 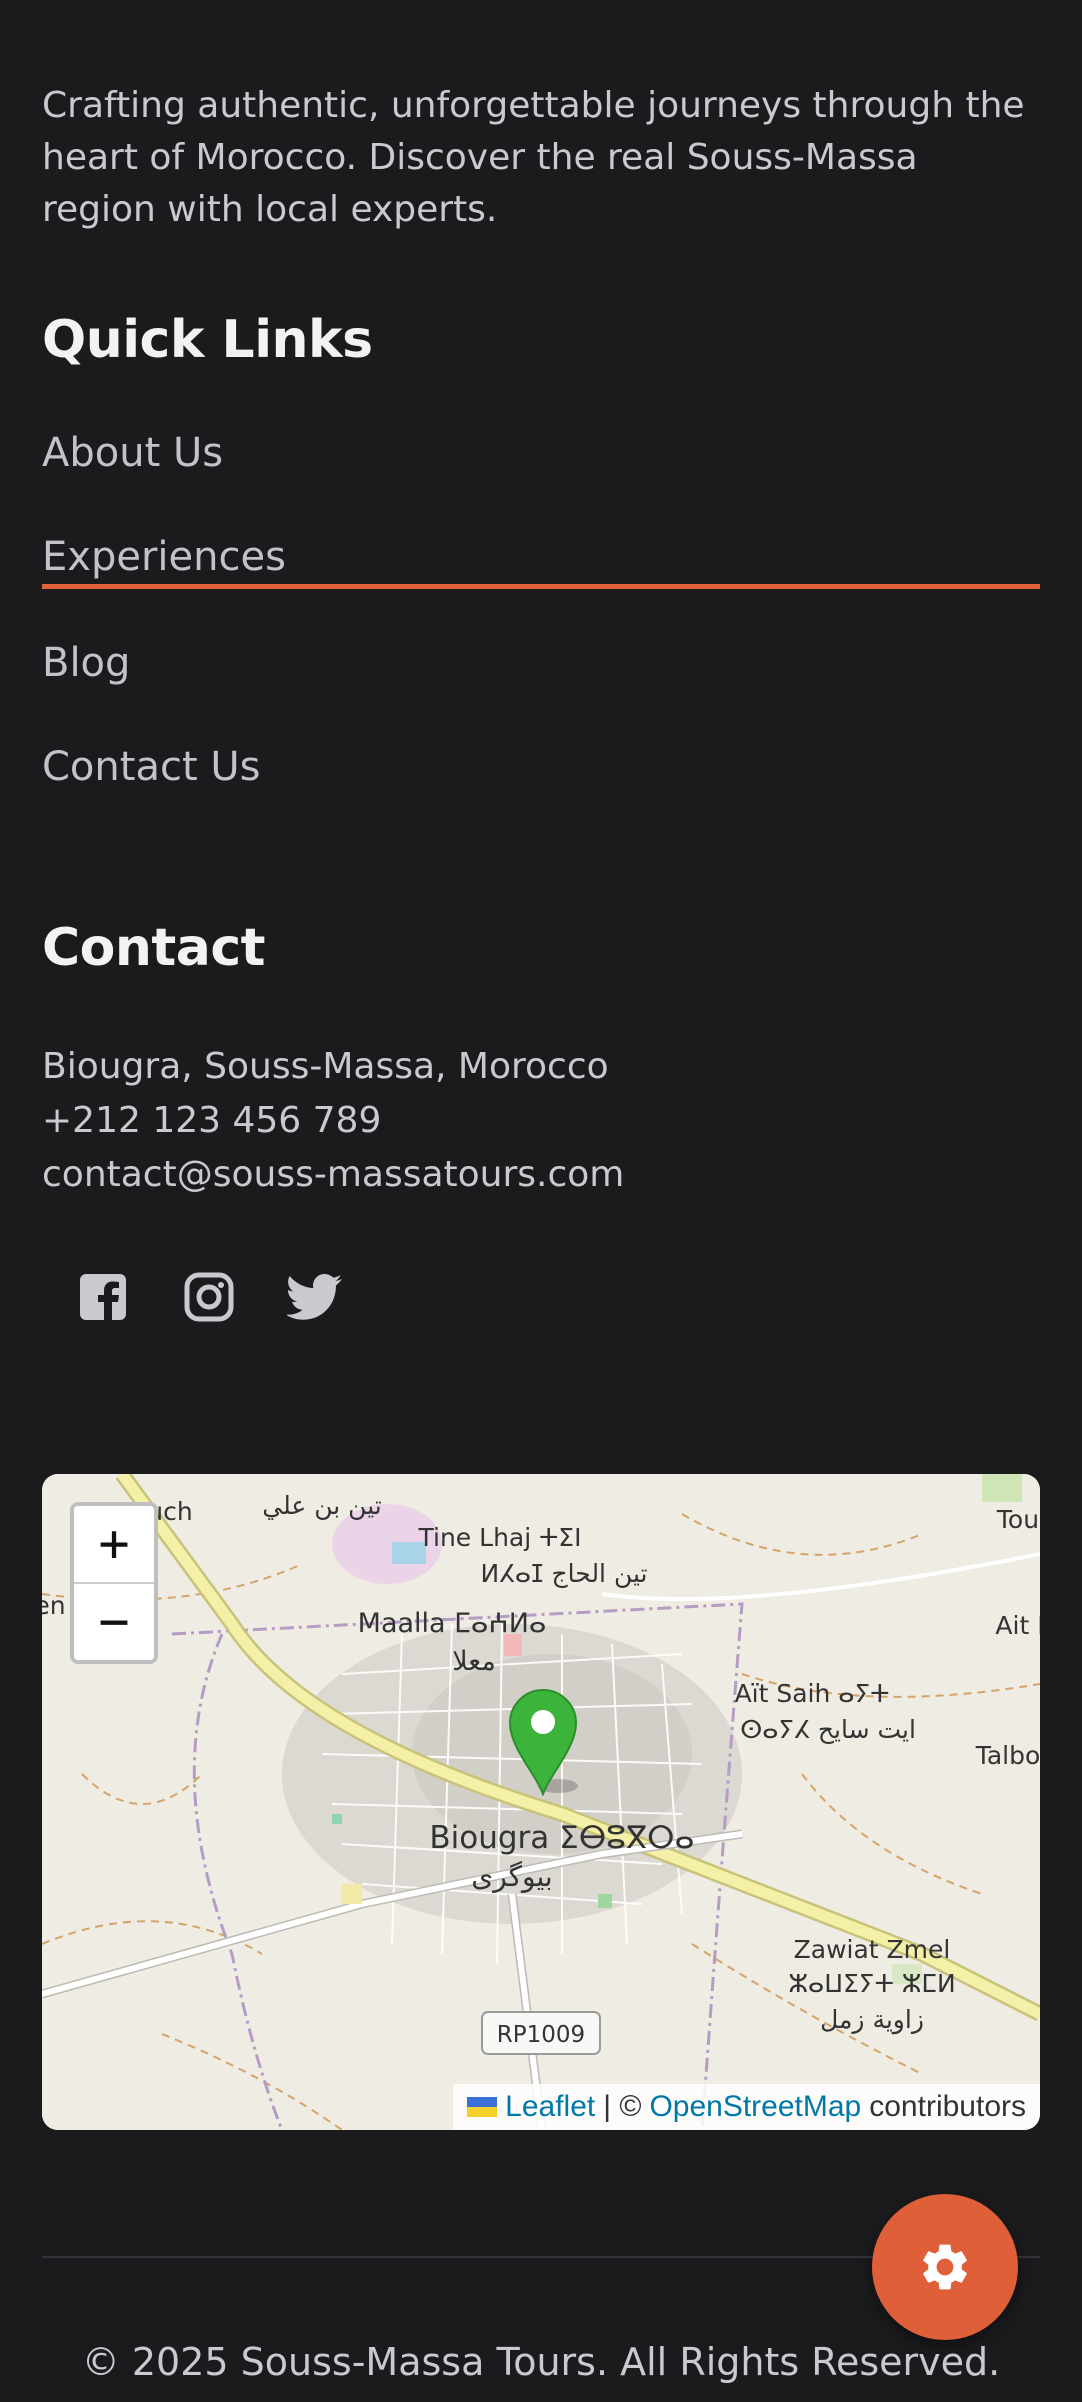 I want to click on svg-text: معلا, so click(x=474, y=1661).